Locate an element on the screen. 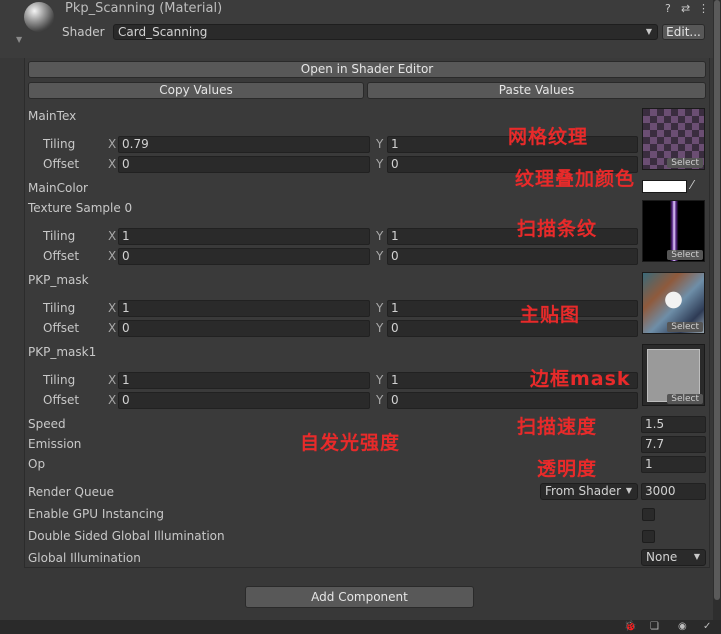 The width and height of the screenshot is (721, 634). status-bar is located at coordinates (360, 627).